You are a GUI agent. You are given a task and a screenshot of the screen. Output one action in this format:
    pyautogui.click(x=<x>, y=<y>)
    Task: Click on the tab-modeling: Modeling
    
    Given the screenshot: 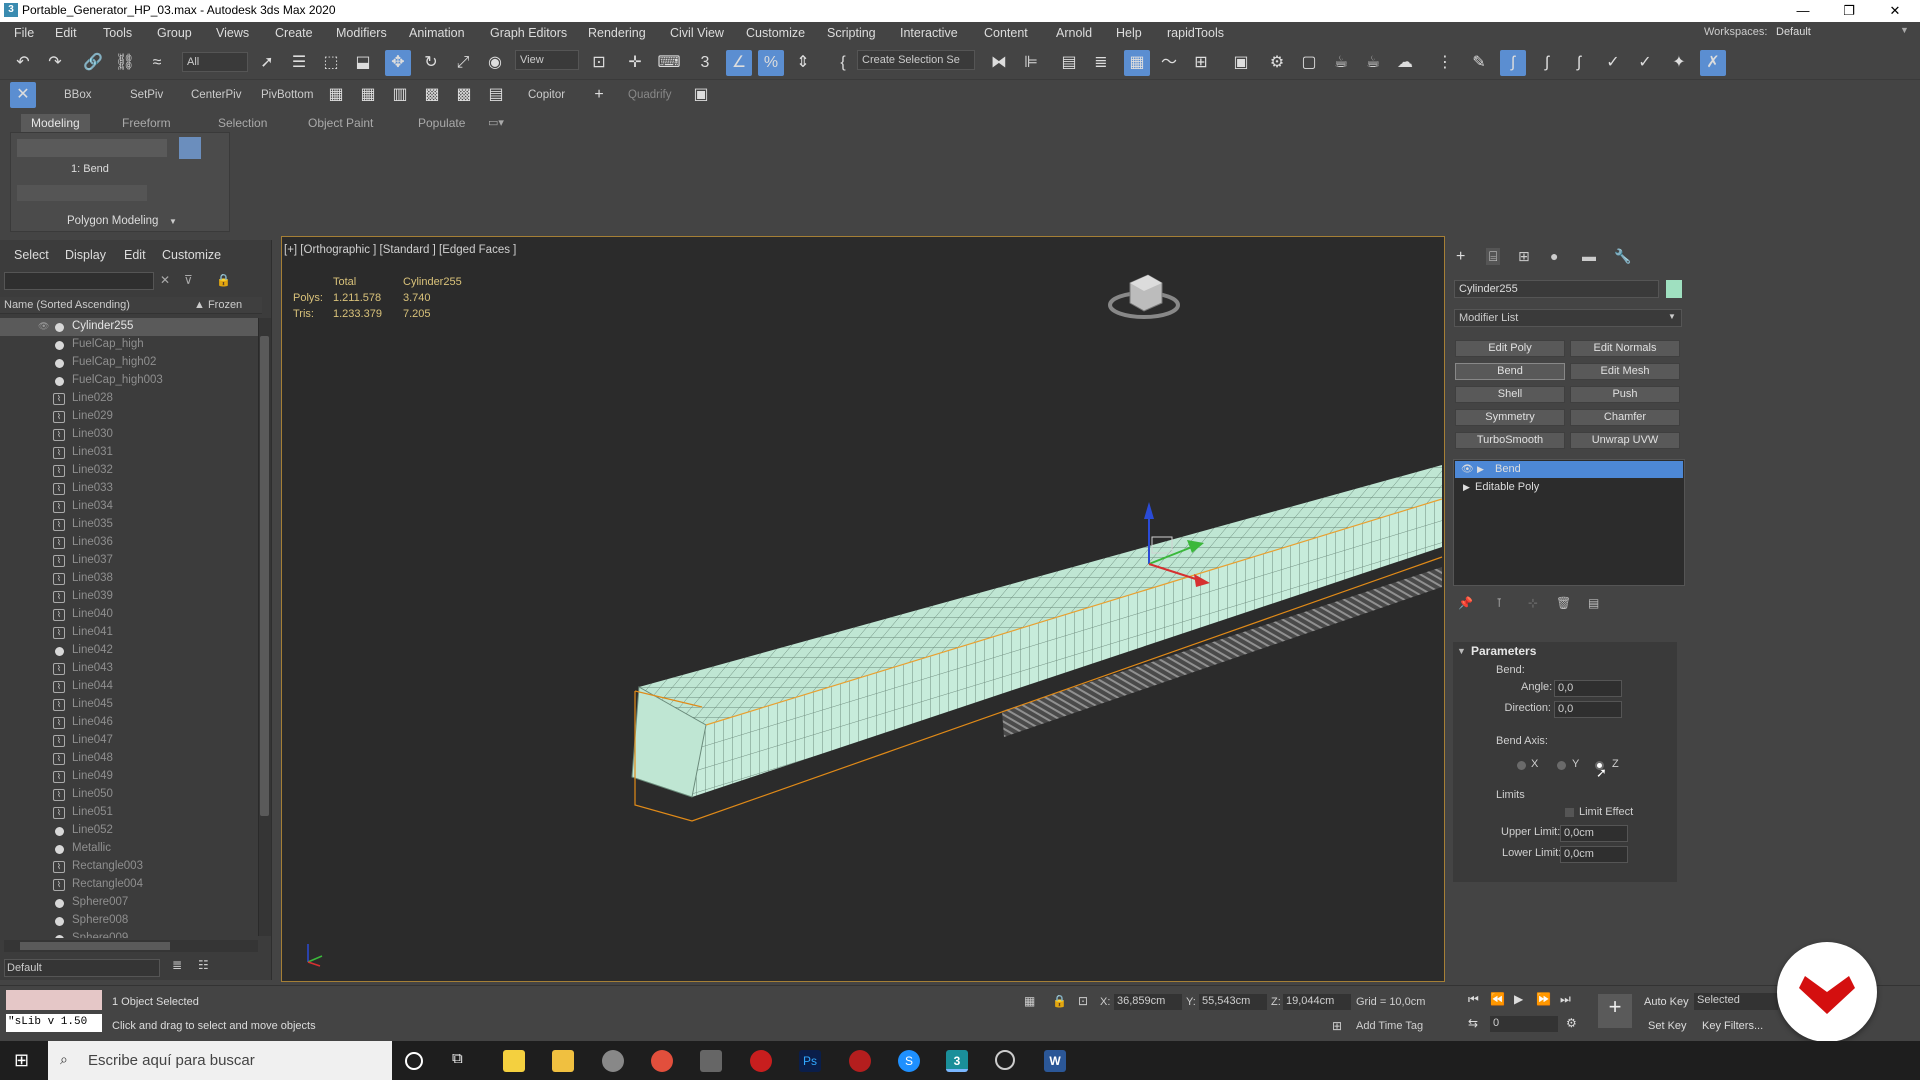 What is the action you would take?
    pyautogui.click(x=55, y=123)
    